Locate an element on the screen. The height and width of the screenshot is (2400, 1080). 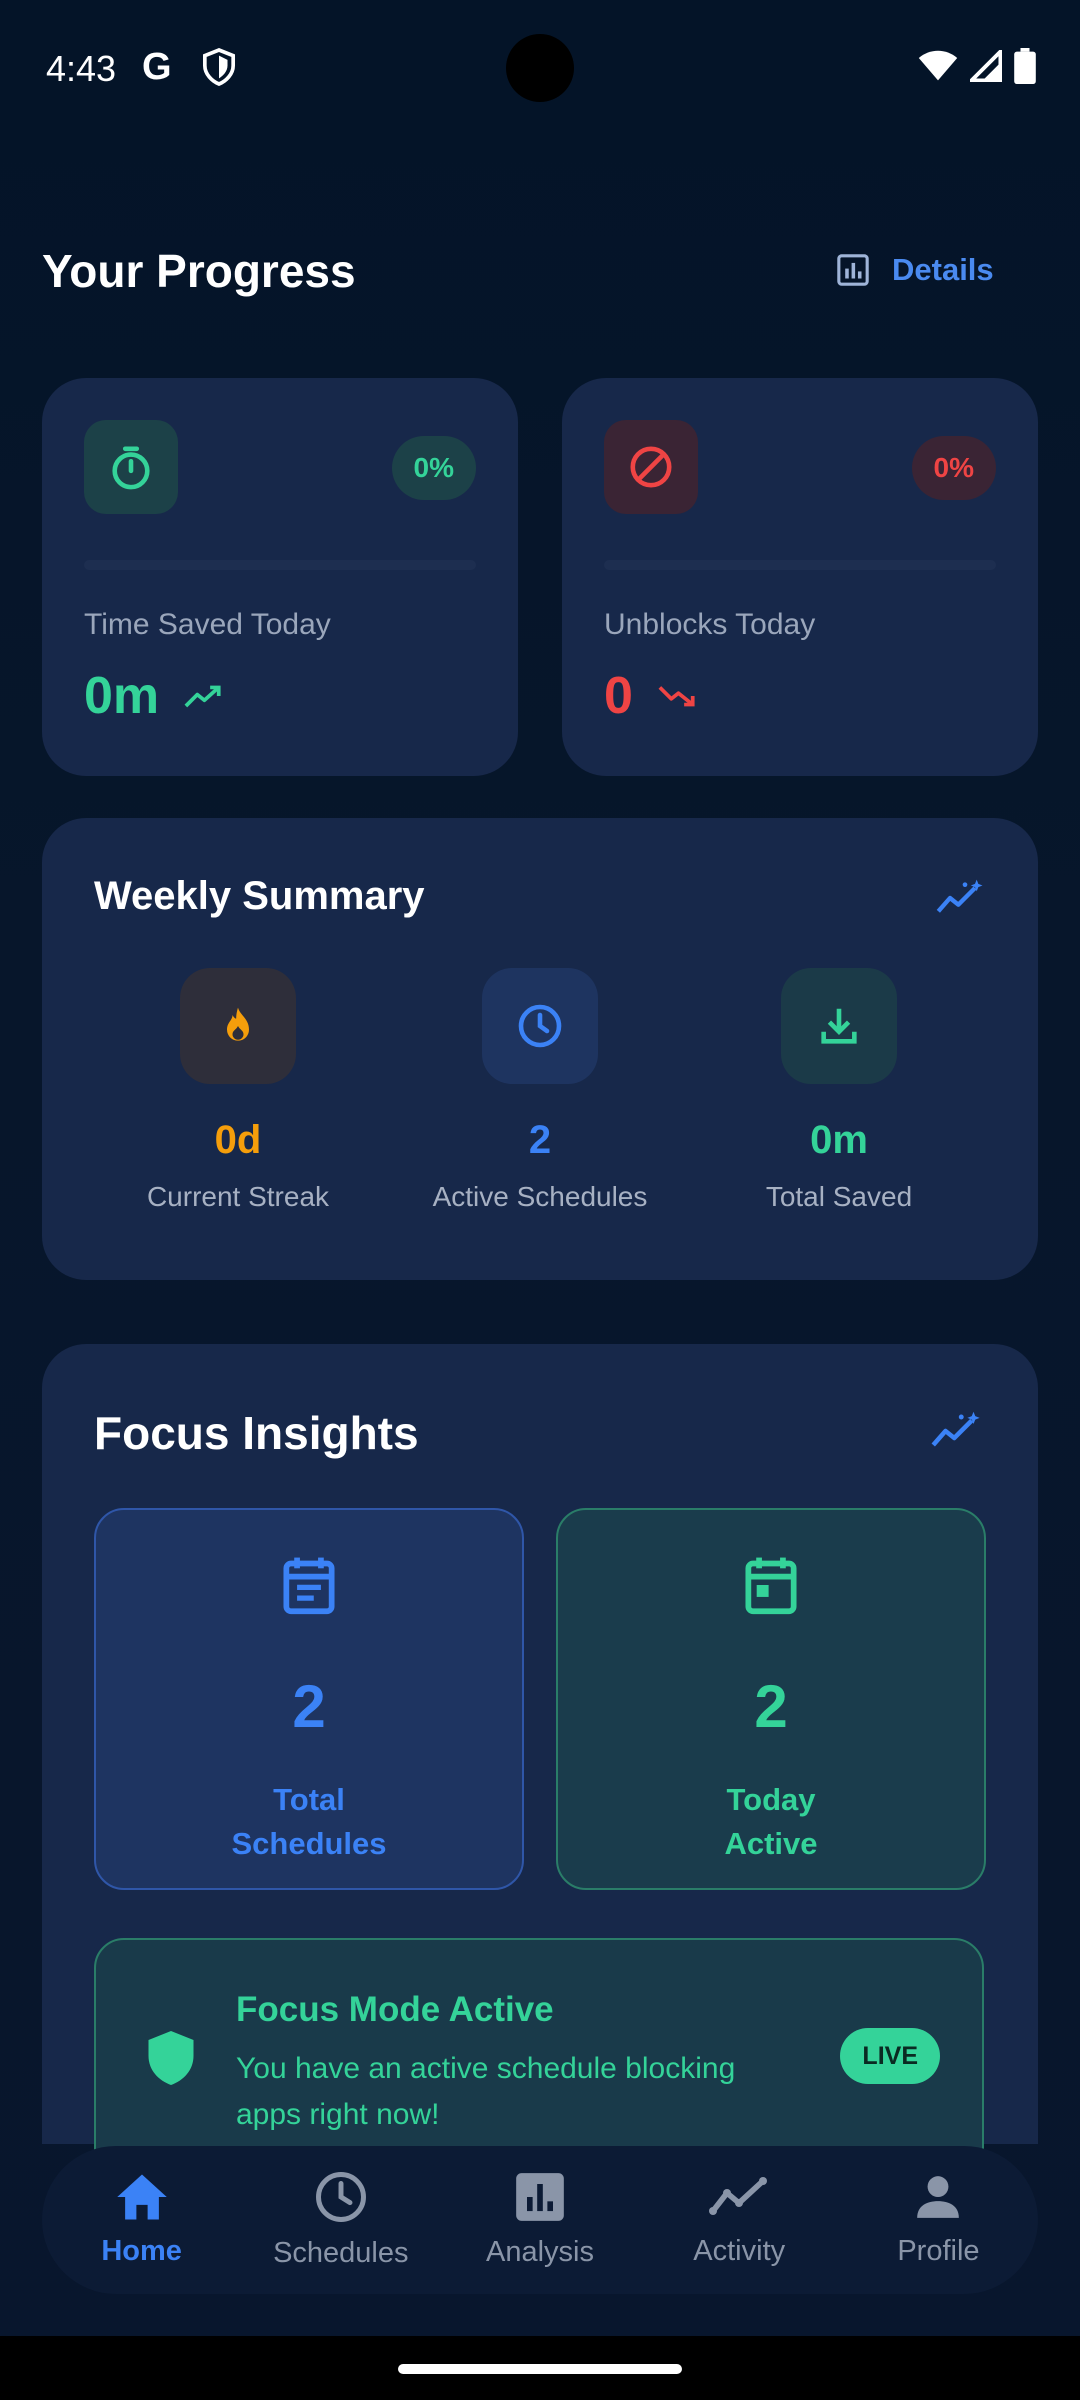
fire-icon is located at coordinates (238, 1026).